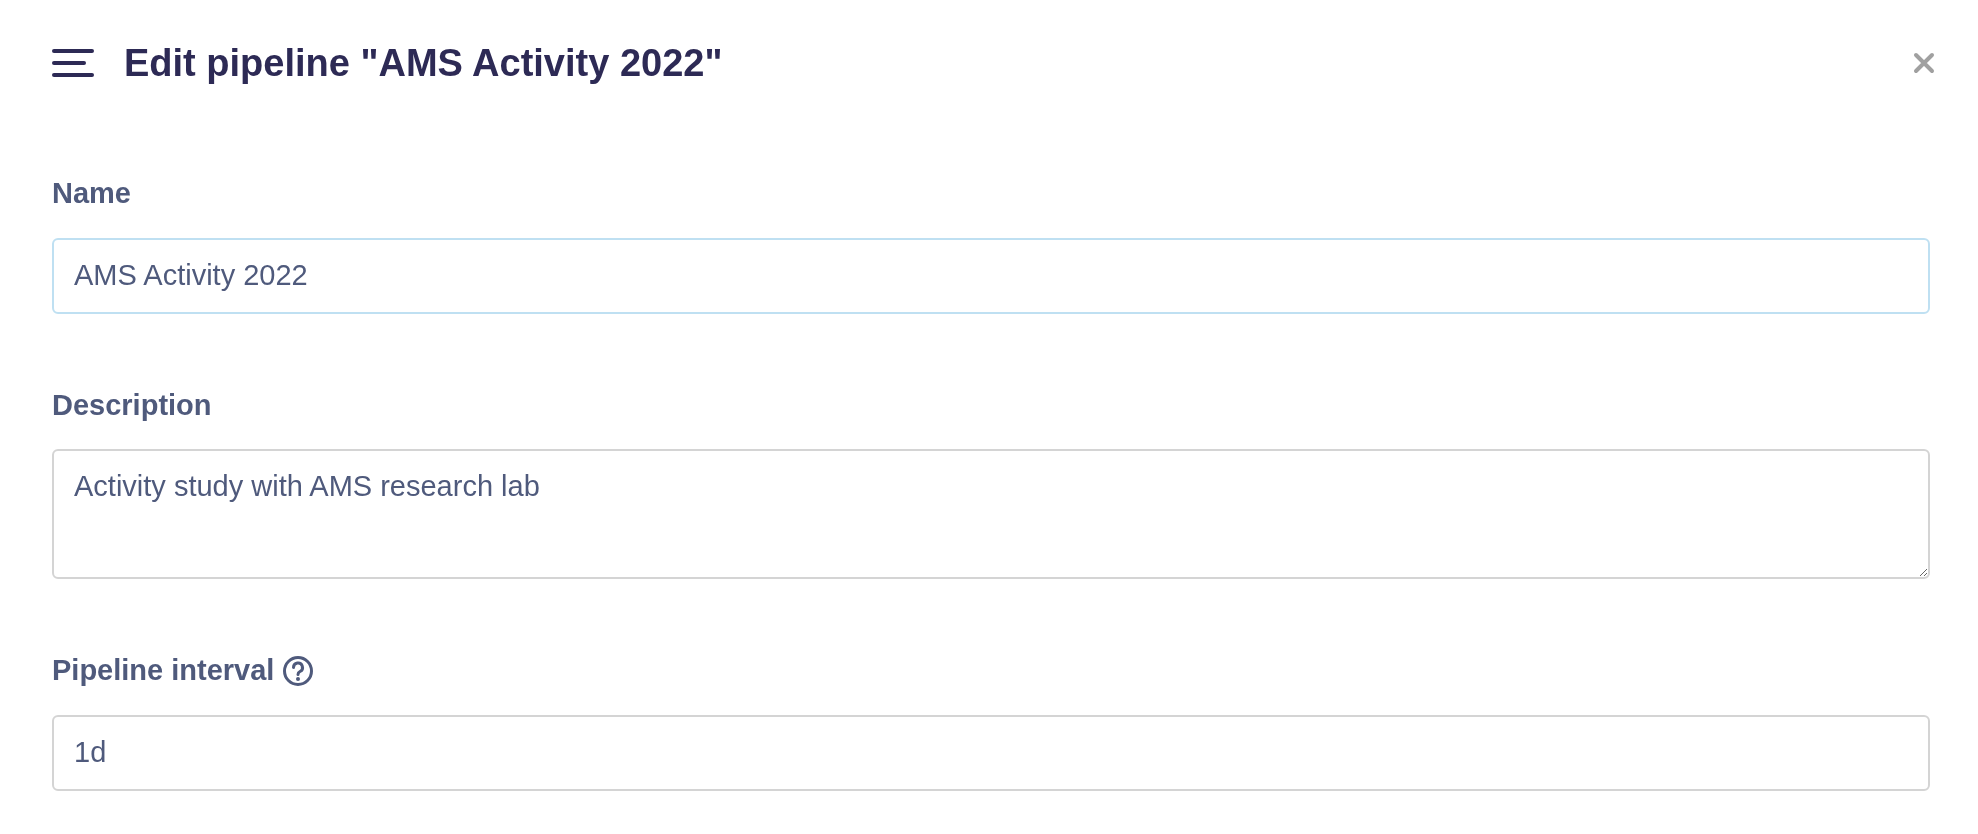 This screenshot has width=1978, height=834. What do you see at coordinates (991, 752) in the screenshot?
I see `text-field: 1d` at bounding box center [991, 752].